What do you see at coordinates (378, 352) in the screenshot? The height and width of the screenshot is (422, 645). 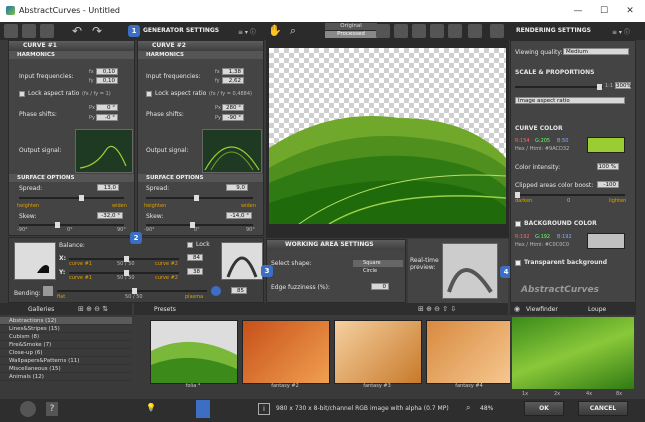 I see `preset-thumb-fantasy3` at bounding box center [378, 352].